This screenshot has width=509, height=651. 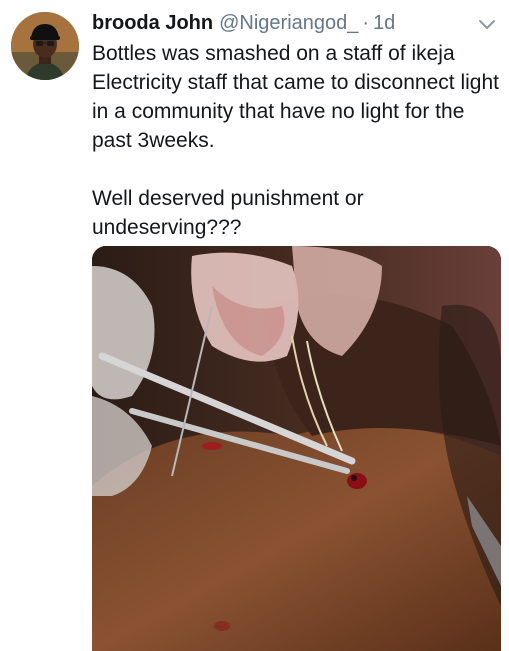 I want to click on chevron-down-icon, so click(x=487, y=24).